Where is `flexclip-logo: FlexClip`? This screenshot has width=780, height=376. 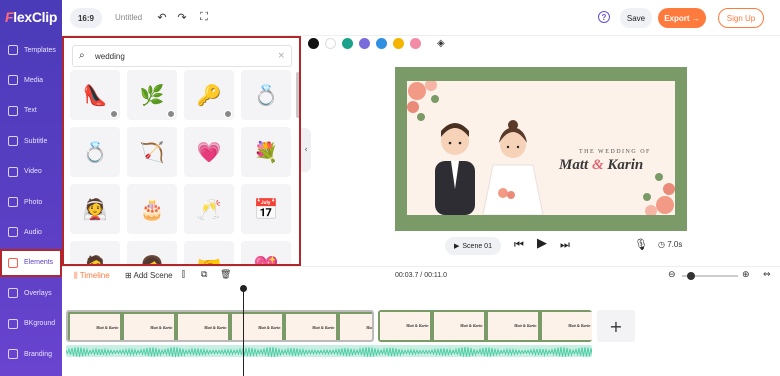
flexclip-logo: FlexClip is located at coordinates (31, 17).